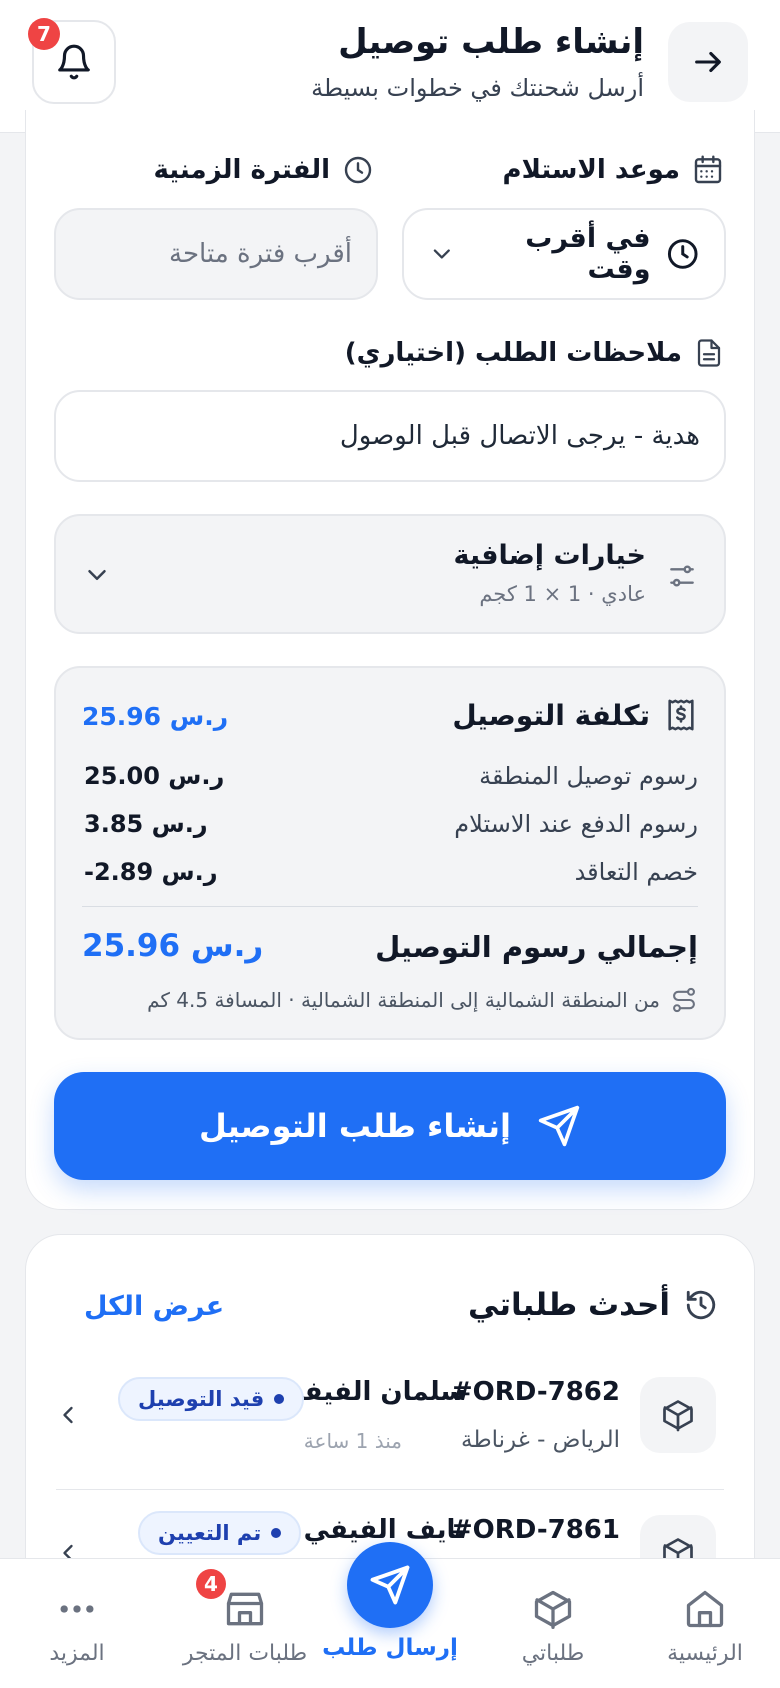 This screenshot has width=780, height=1688. I want to click on chevron-left-icon, so click(68, 1415).